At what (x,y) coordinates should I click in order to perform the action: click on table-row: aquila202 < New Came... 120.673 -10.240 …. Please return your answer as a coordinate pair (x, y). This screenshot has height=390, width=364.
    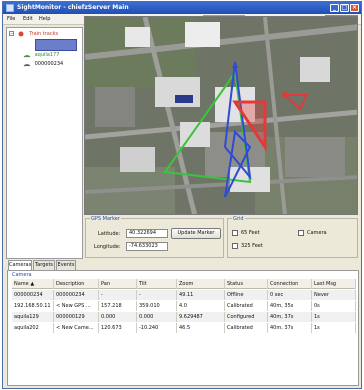
    Looking at the image, I should click on (184, 328).